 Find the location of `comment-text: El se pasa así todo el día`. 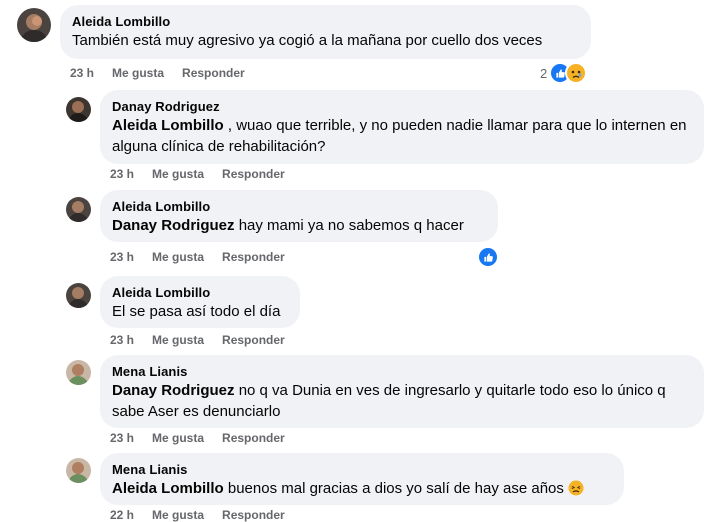

comment-text: El se pasa así todo el día is located at coordinates (196, 311).